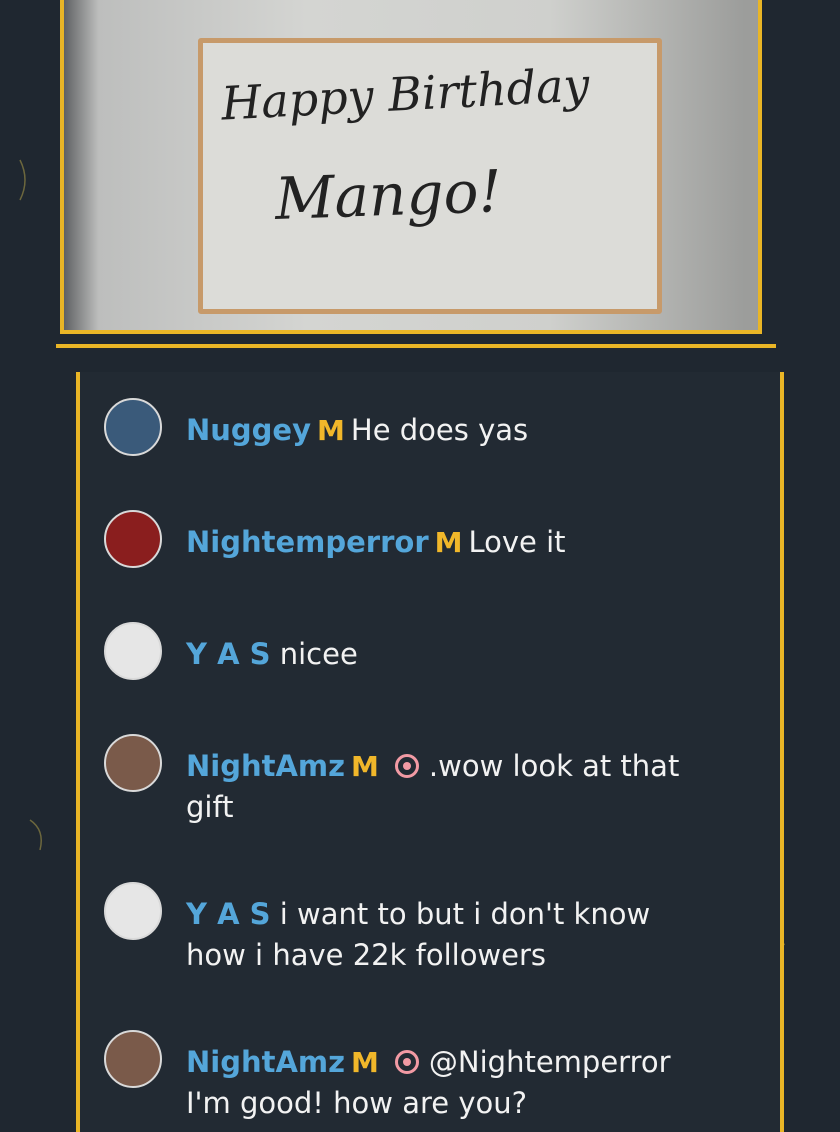 This screenshot has width=840, height=1132. I want to click on message-line: Nuggey M He does yas, so click(357, 430).